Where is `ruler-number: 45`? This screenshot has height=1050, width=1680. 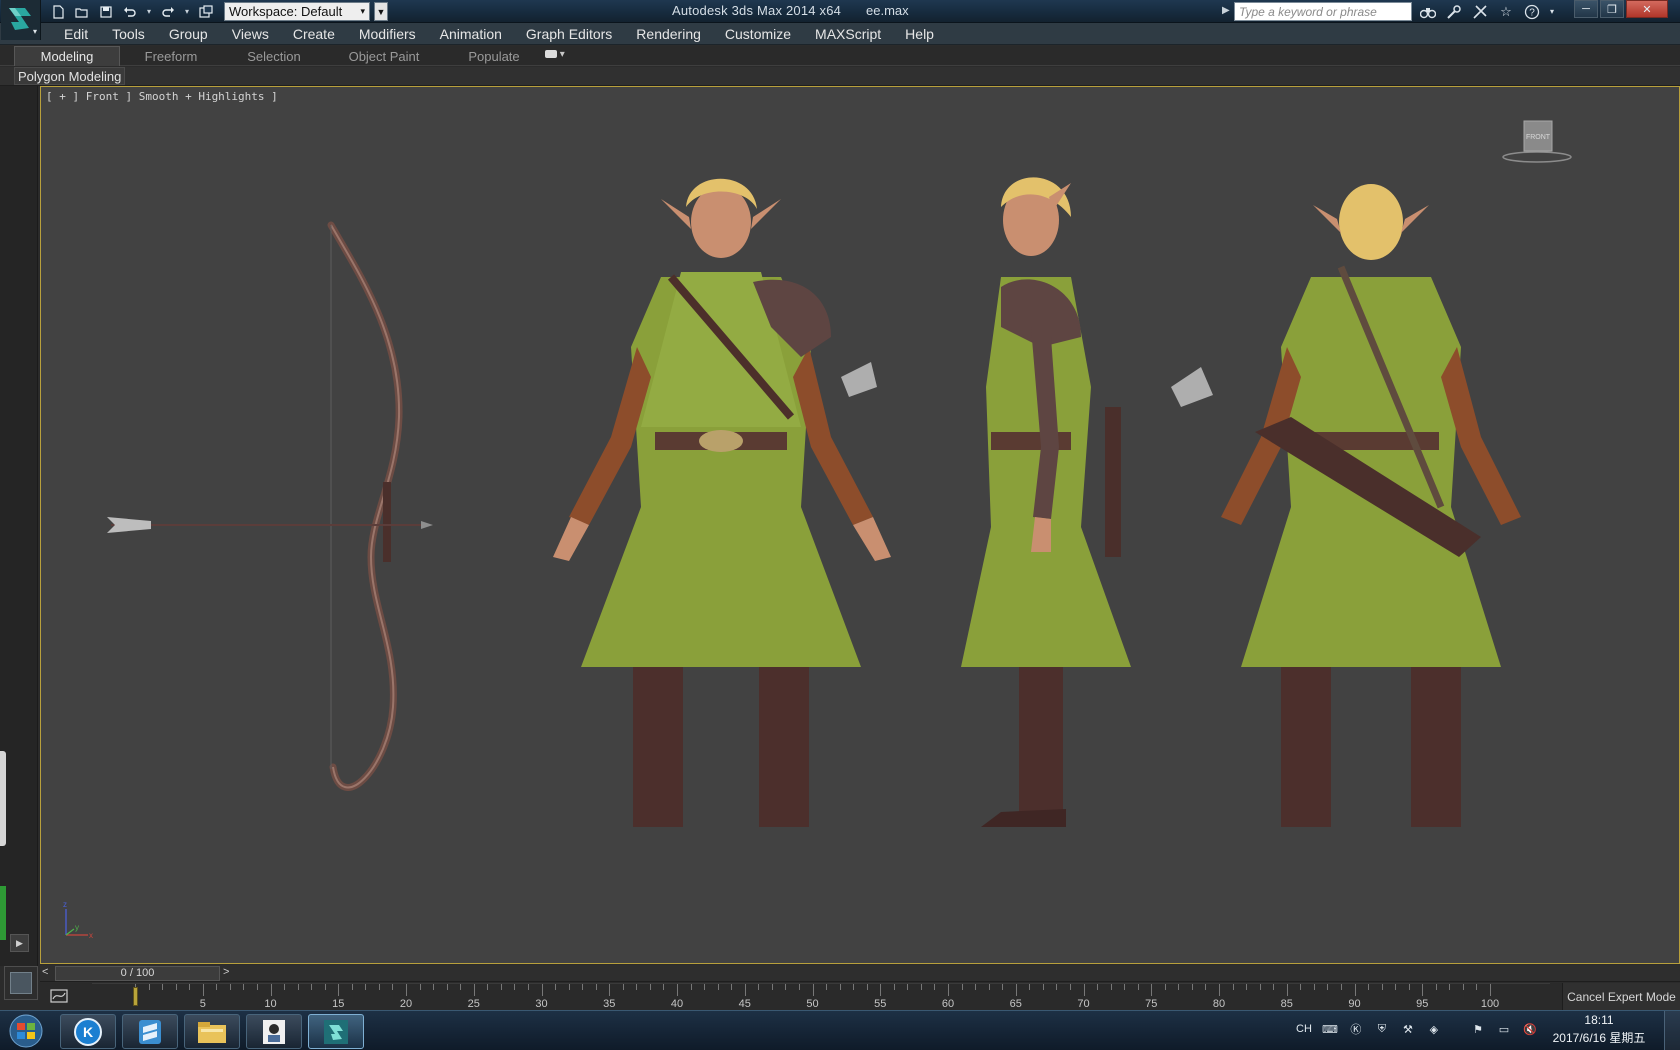 ruler-number: 45 is located at coordinates (744, 1004).